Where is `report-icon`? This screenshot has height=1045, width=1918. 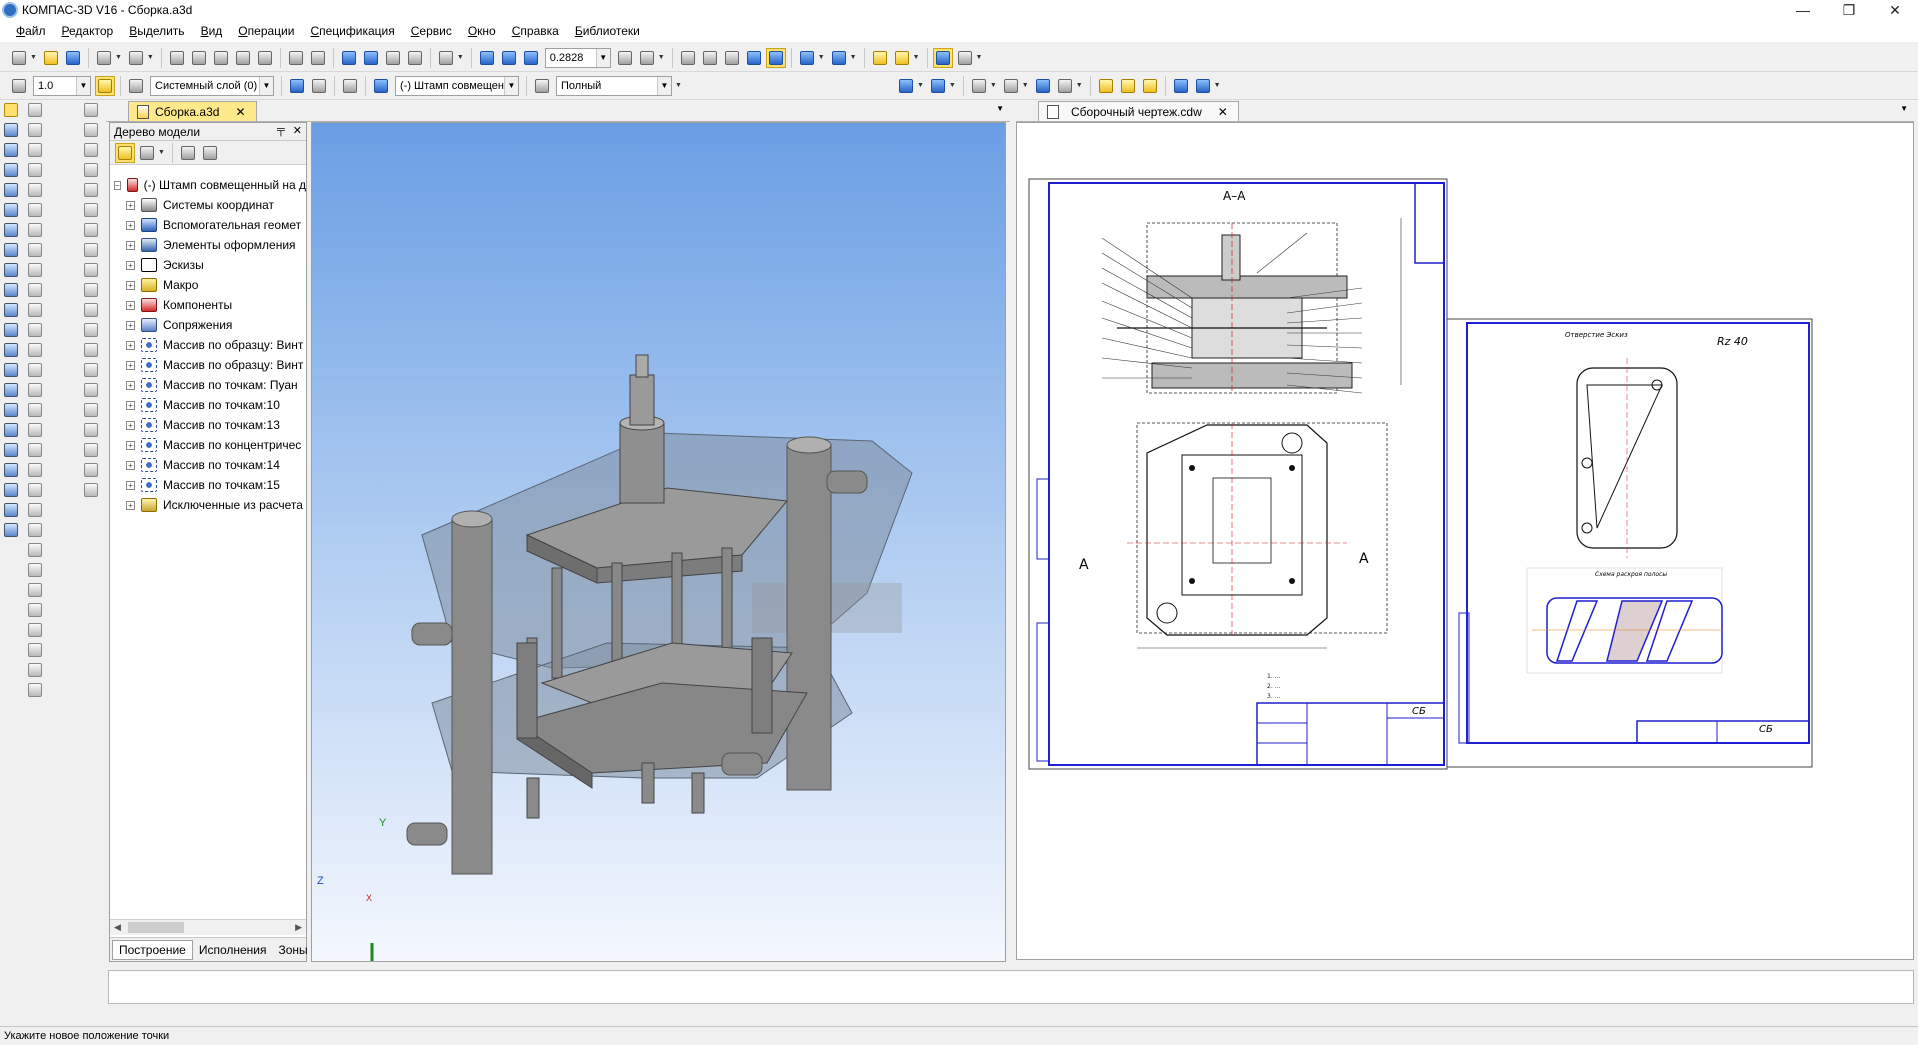
report-icon is located at coordinates (1203, 86).